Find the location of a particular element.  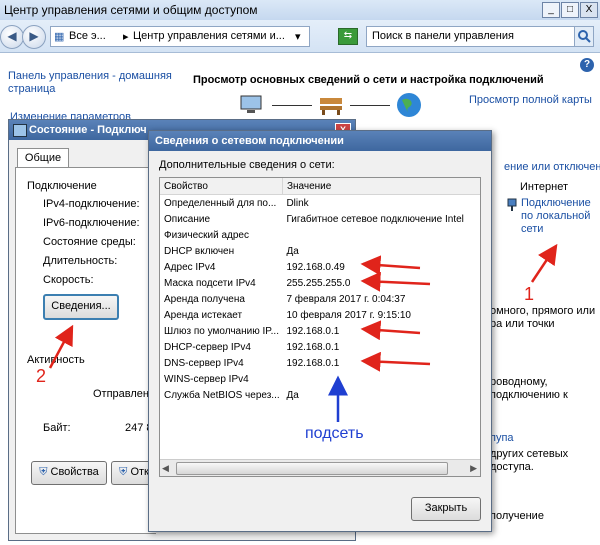

annotation-subnet: подсеть is located at coordinates (334, 433).